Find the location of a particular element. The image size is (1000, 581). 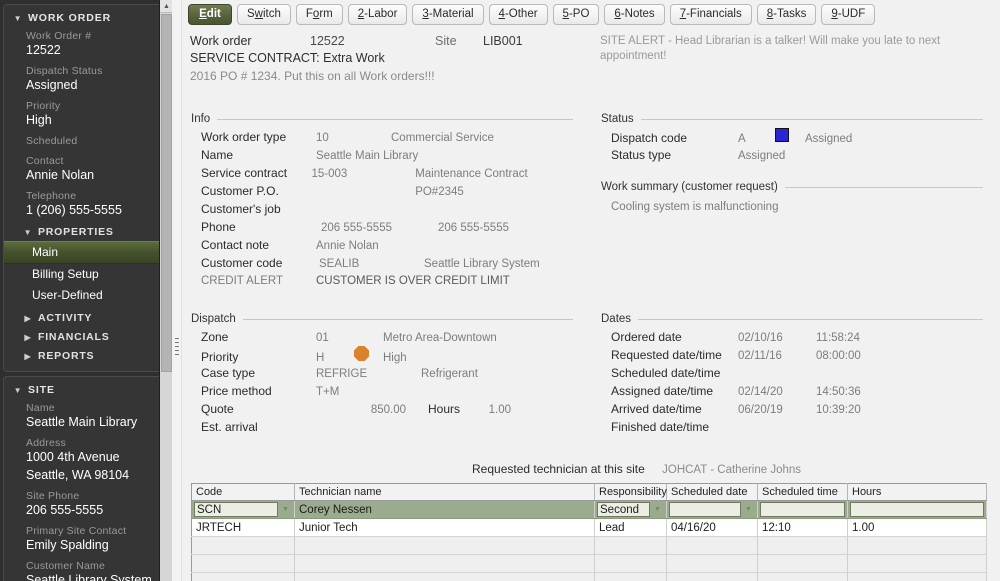

row-label: Scheduled date/time is located at coordinates (666, 373).